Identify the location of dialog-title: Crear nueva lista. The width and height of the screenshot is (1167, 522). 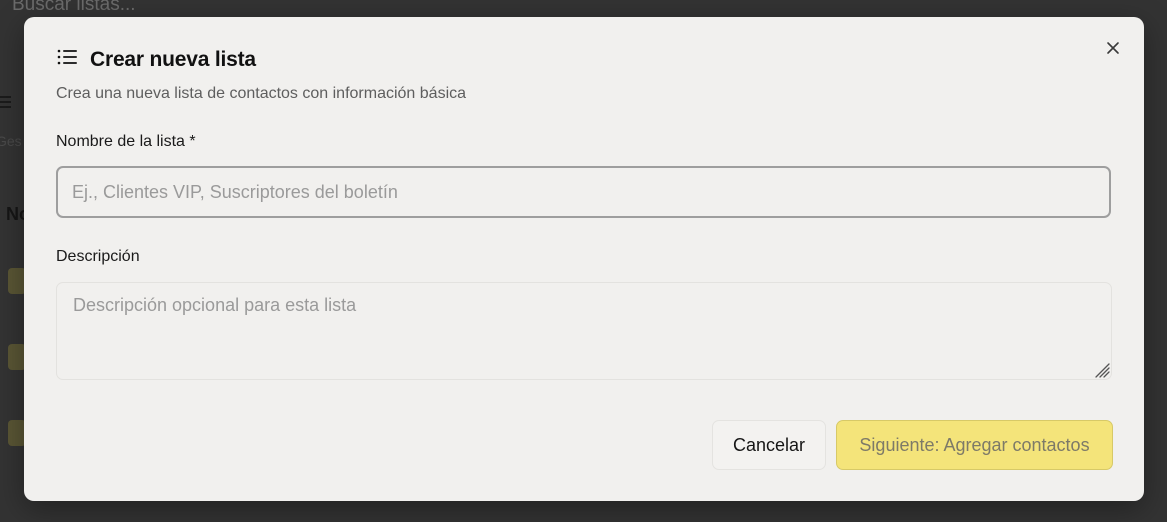
(173, 59).